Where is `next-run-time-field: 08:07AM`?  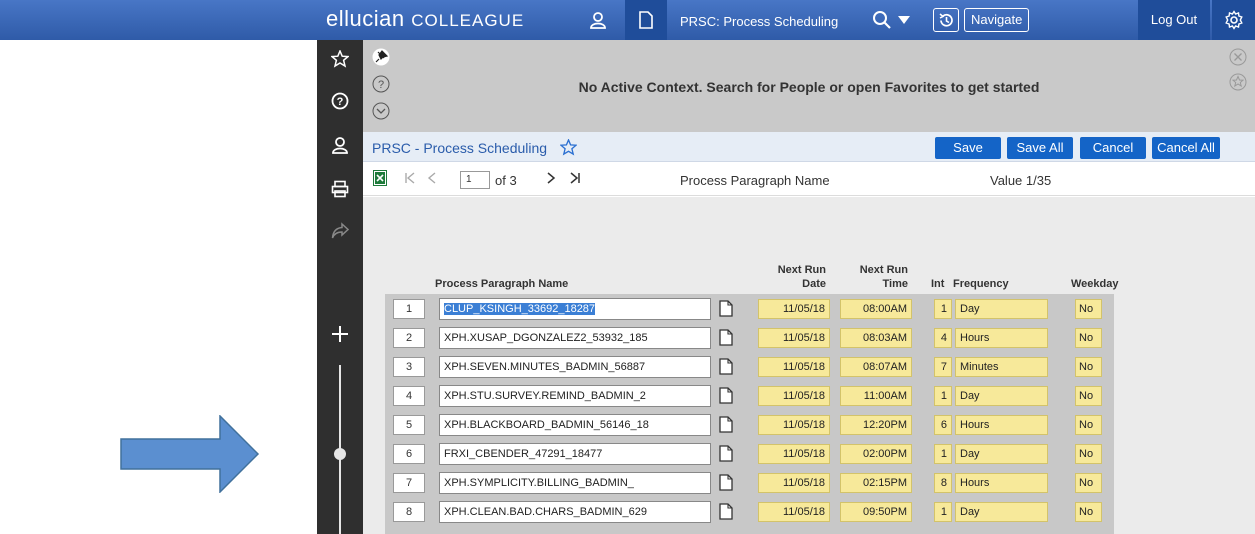
next-run-time-field: 08:07AM is located at coordinates (876, 367).